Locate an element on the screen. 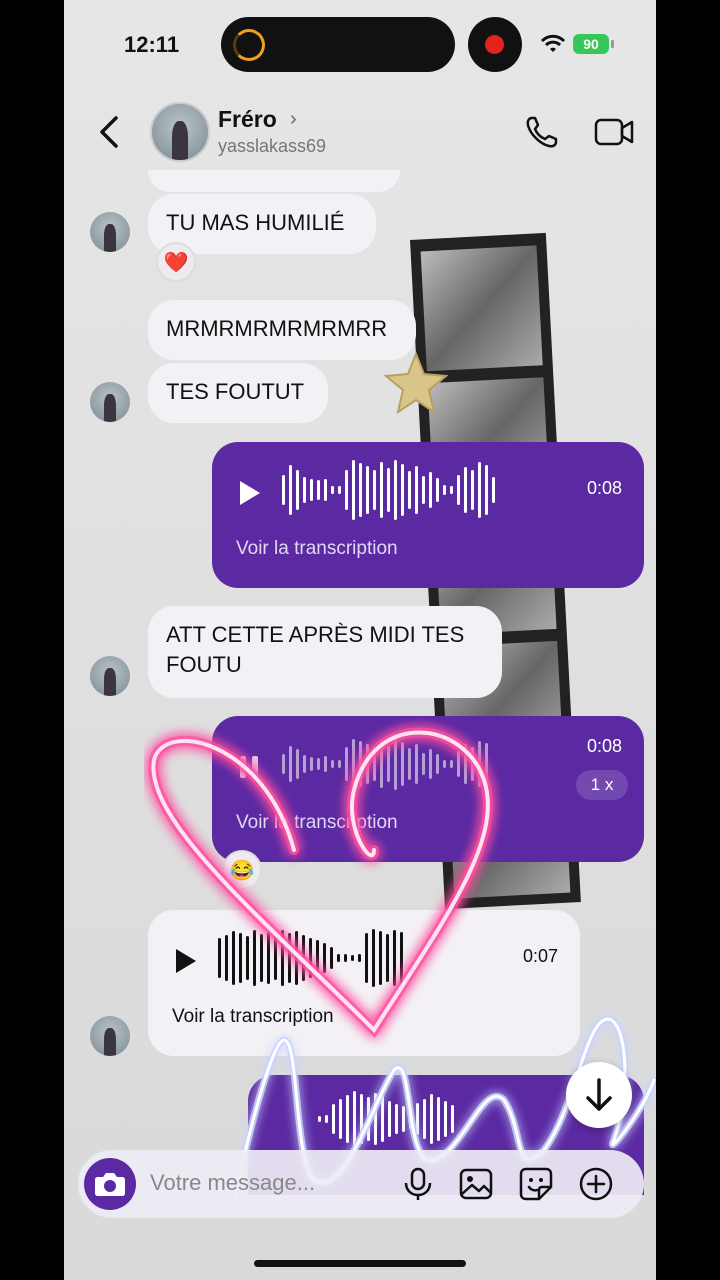  voice-message-received: 0:07 Voir la transcription is located at coordinates (364, 983).